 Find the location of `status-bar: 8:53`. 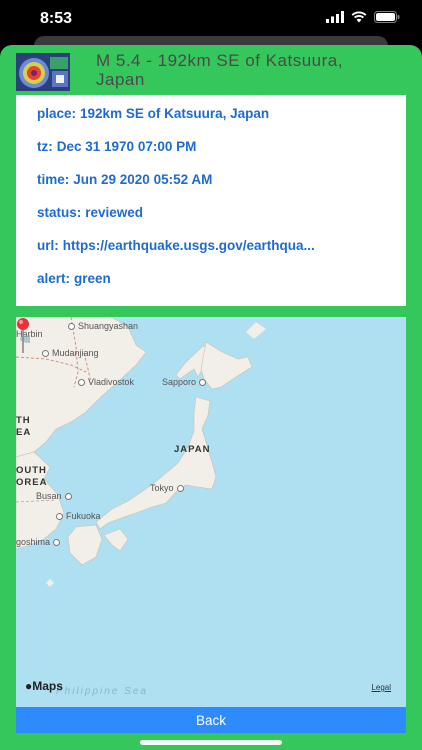

status-bar: 8:53 is located at coordinates (211, 20).